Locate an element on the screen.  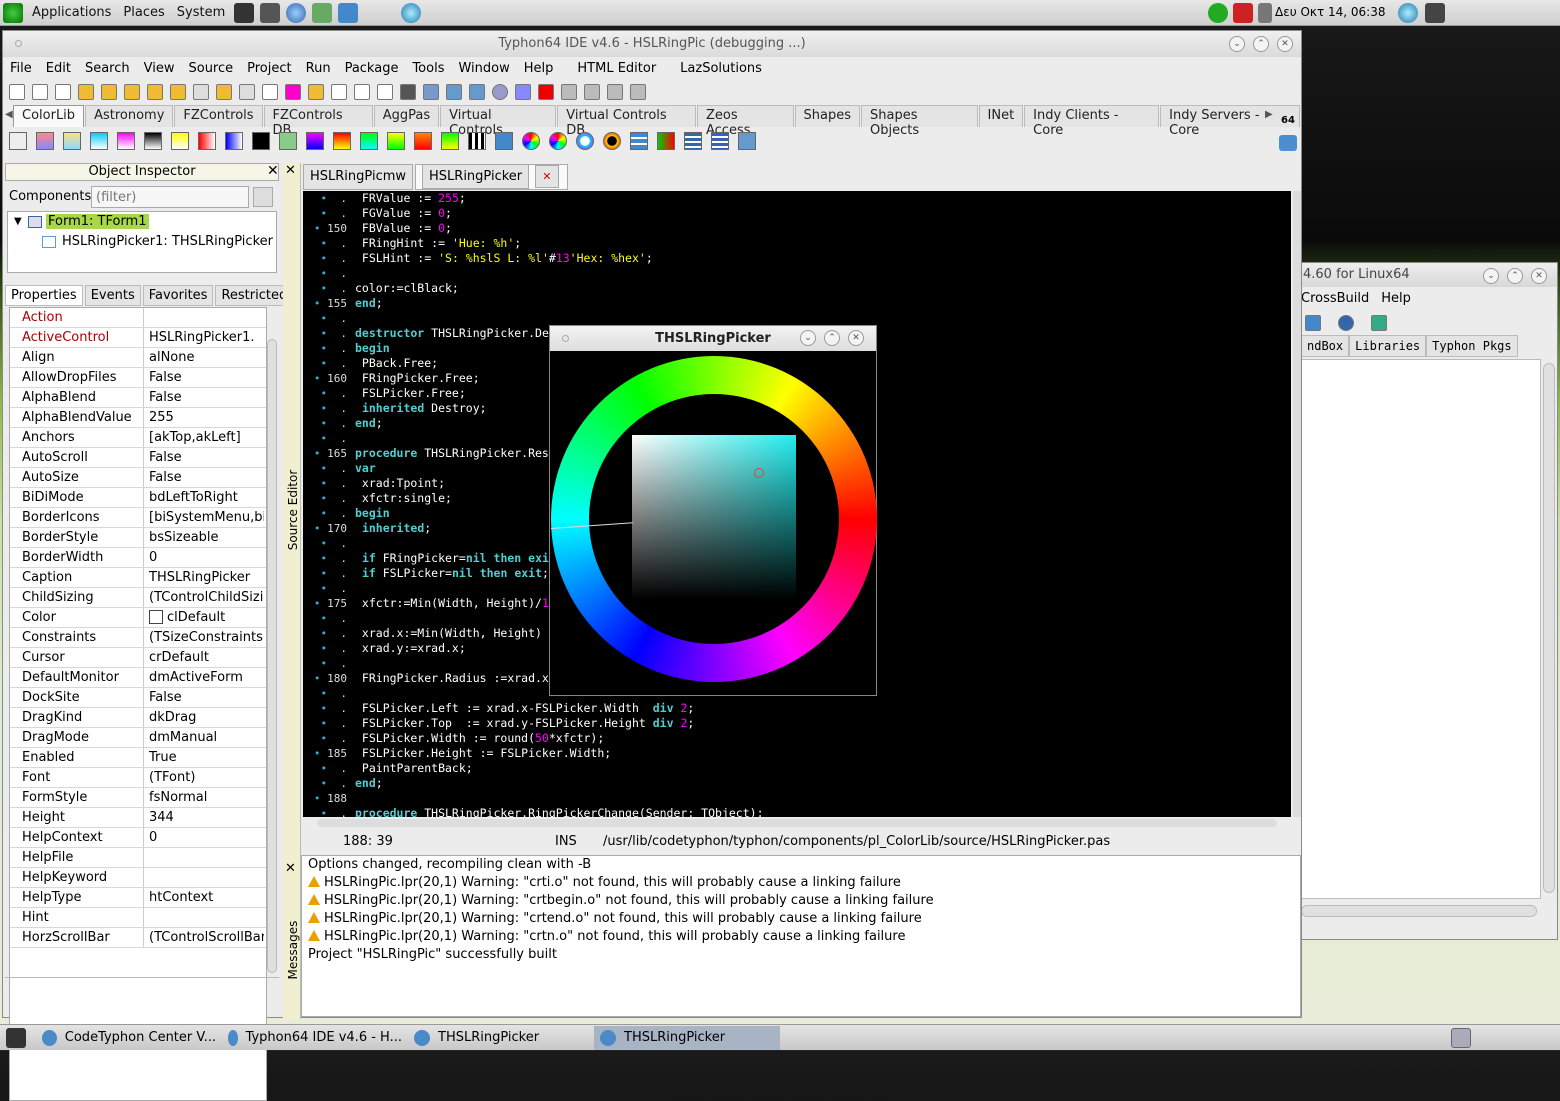
stop-icon is located at coordinates (546, 92).